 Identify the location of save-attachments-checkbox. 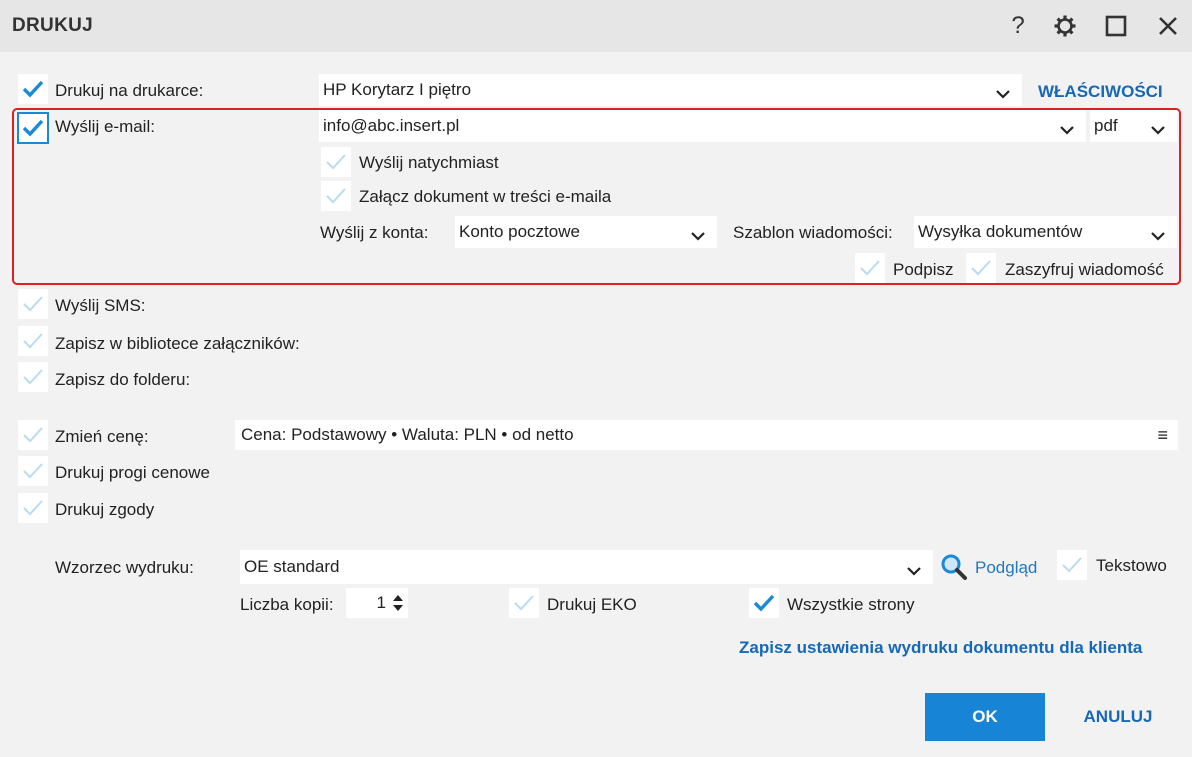
(33, 341).